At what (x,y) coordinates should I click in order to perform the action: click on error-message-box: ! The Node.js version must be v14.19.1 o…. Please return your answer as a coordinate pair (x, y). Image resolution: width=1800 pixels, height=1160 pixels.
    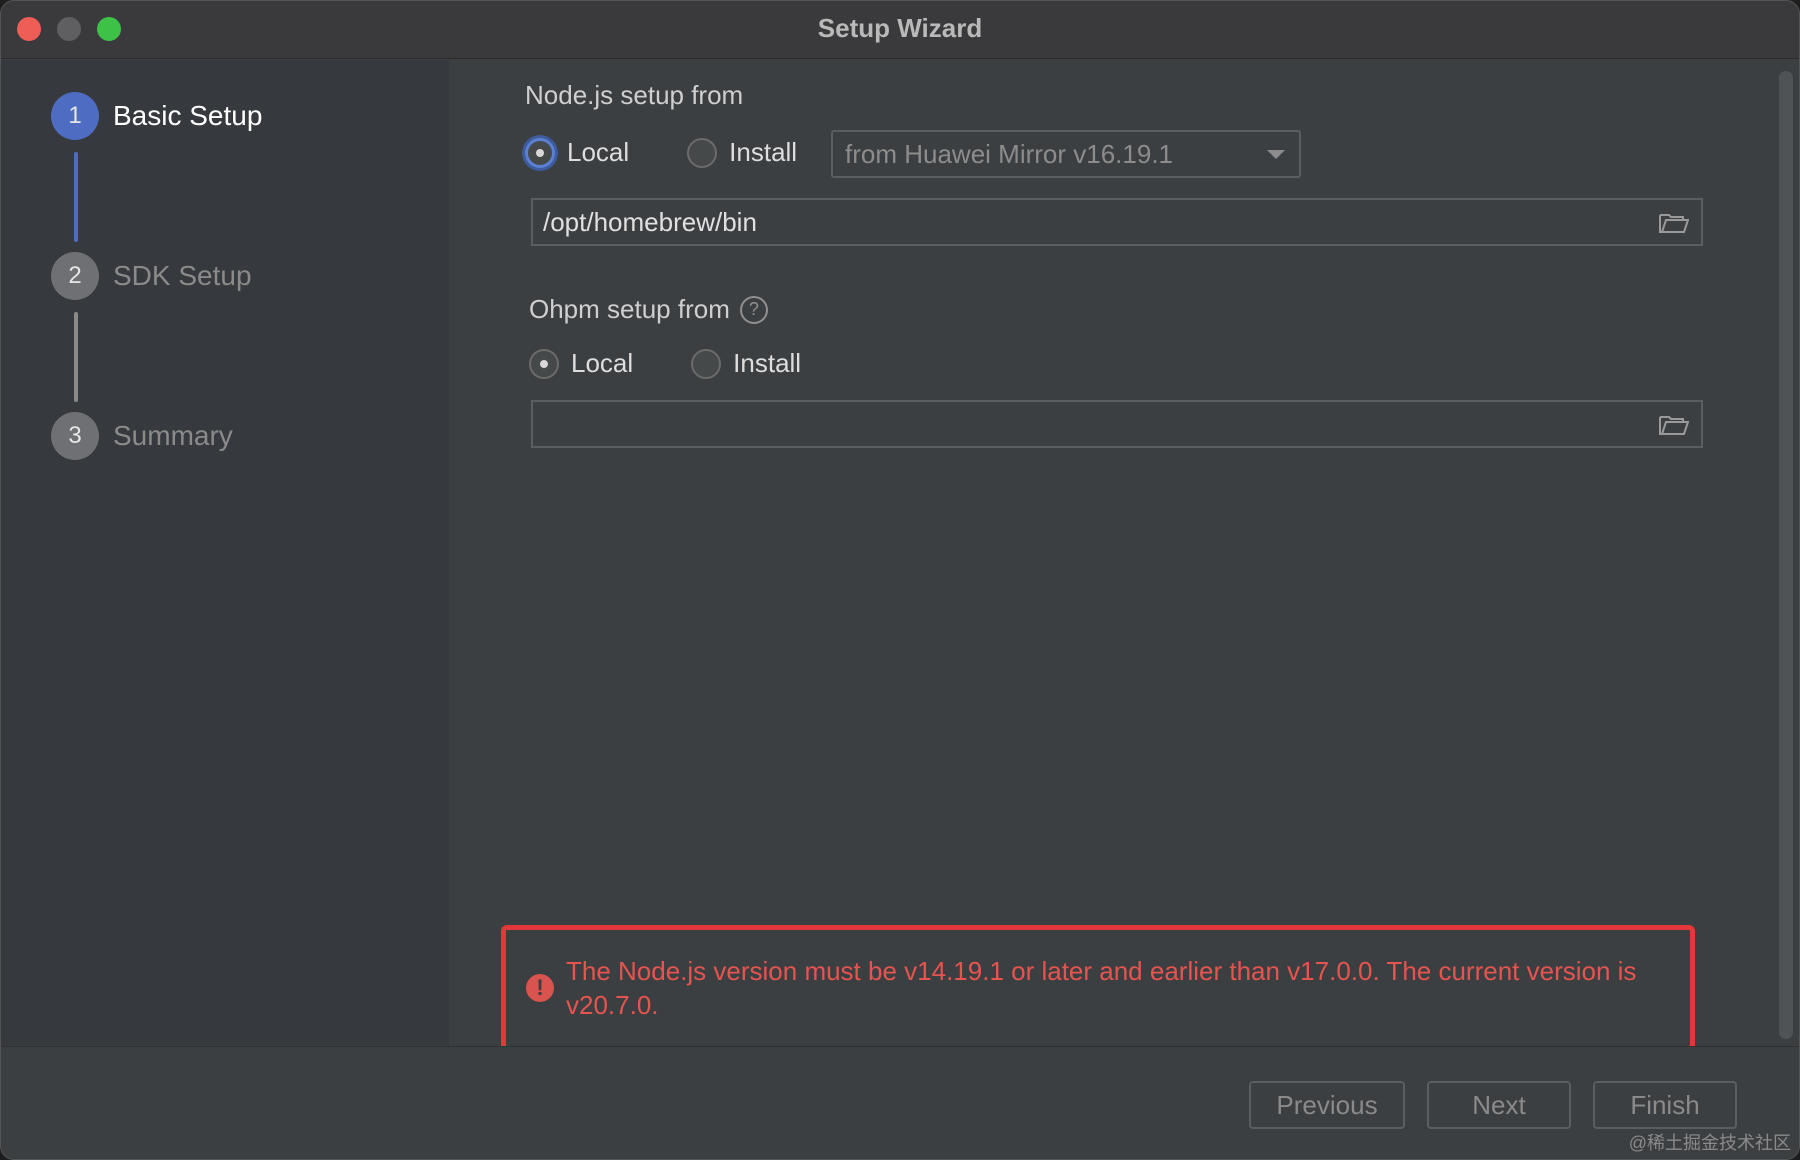
    Looking at the image, I should click on (1098, 988).